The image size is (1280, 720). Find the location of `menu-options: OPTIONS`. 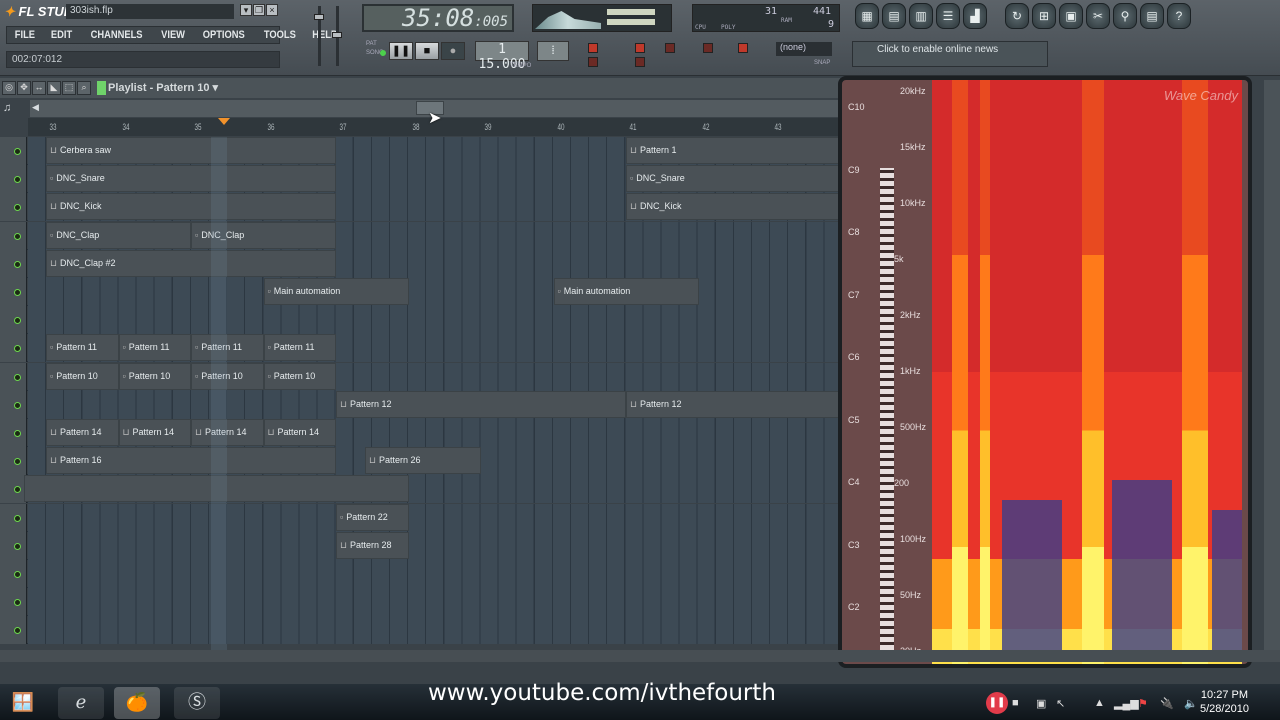

menu-options: OPTIONS is located at coordinates (224, 35).